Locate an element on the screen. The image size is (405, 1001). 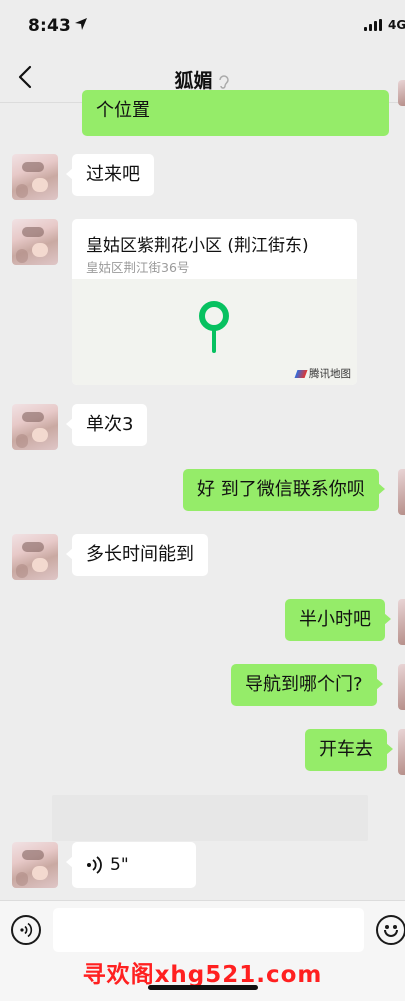
message-text: 半小时吧 is located at coordinates (335, 619).